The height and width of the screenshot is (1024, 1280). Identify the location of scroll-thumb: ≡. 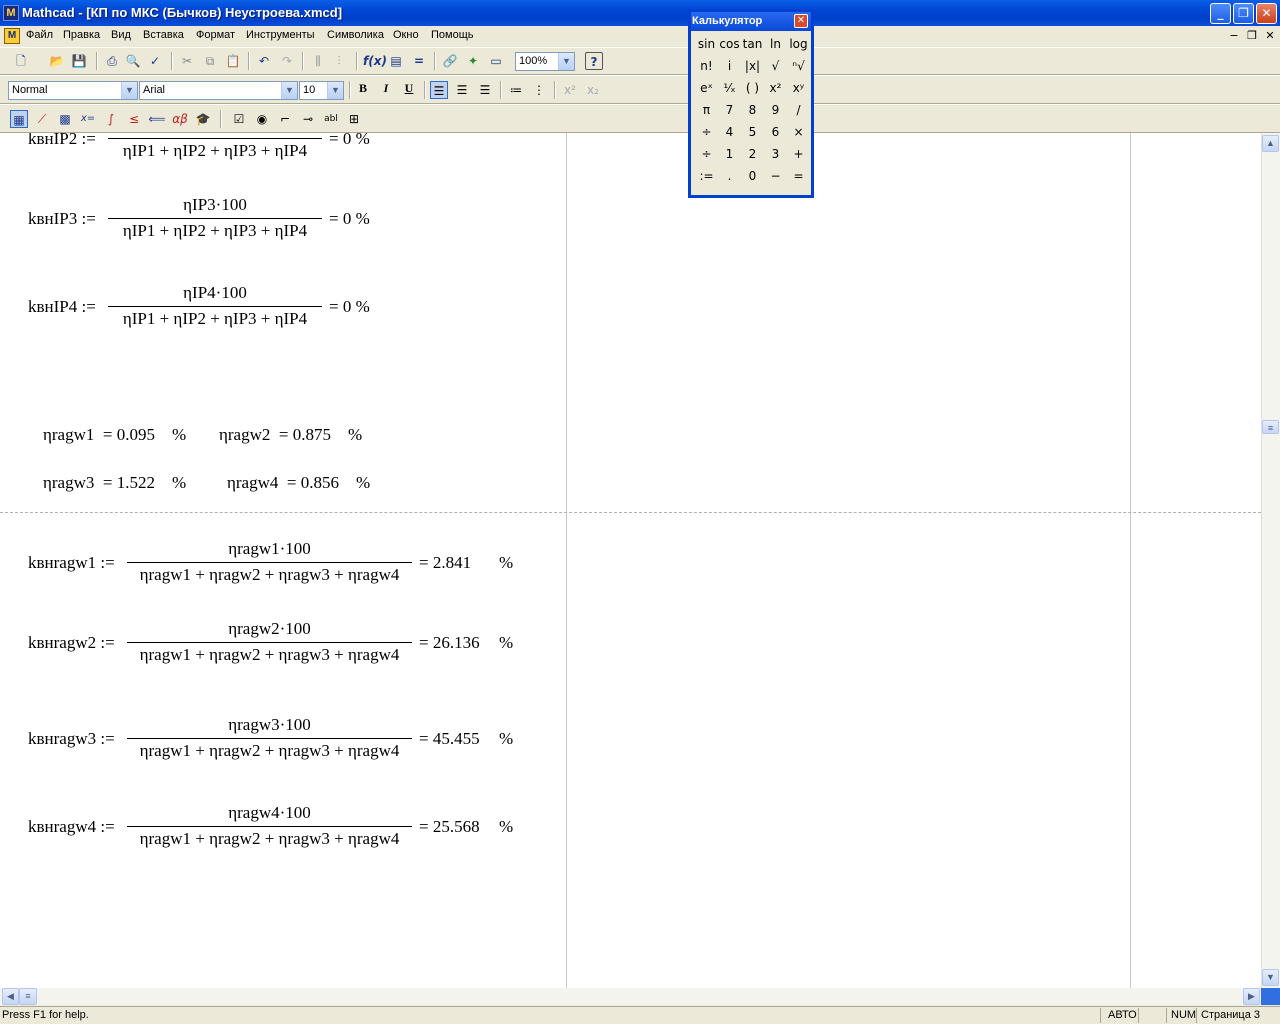
(1270, 427).